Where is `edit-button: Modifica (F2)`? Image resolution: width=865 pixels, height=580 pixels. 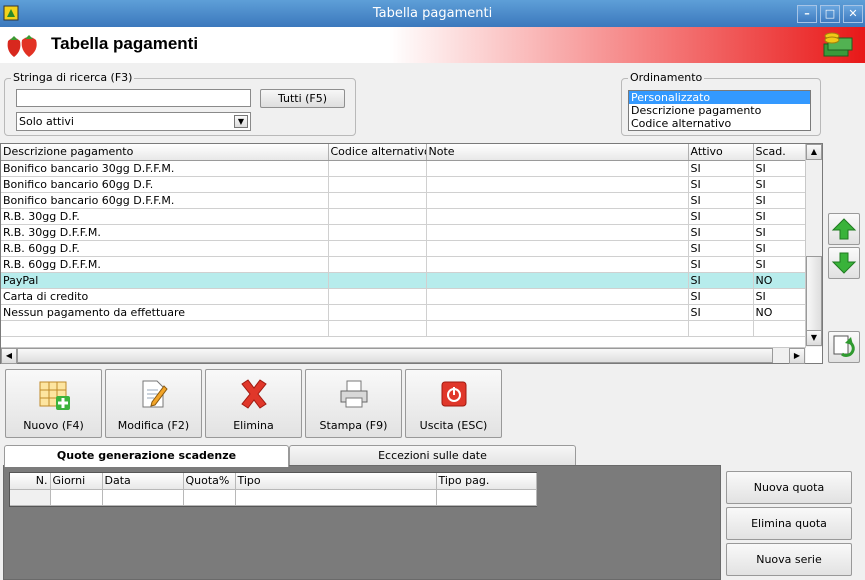 edit-button: Modifica (F2) is located at coordinates (153, 403).